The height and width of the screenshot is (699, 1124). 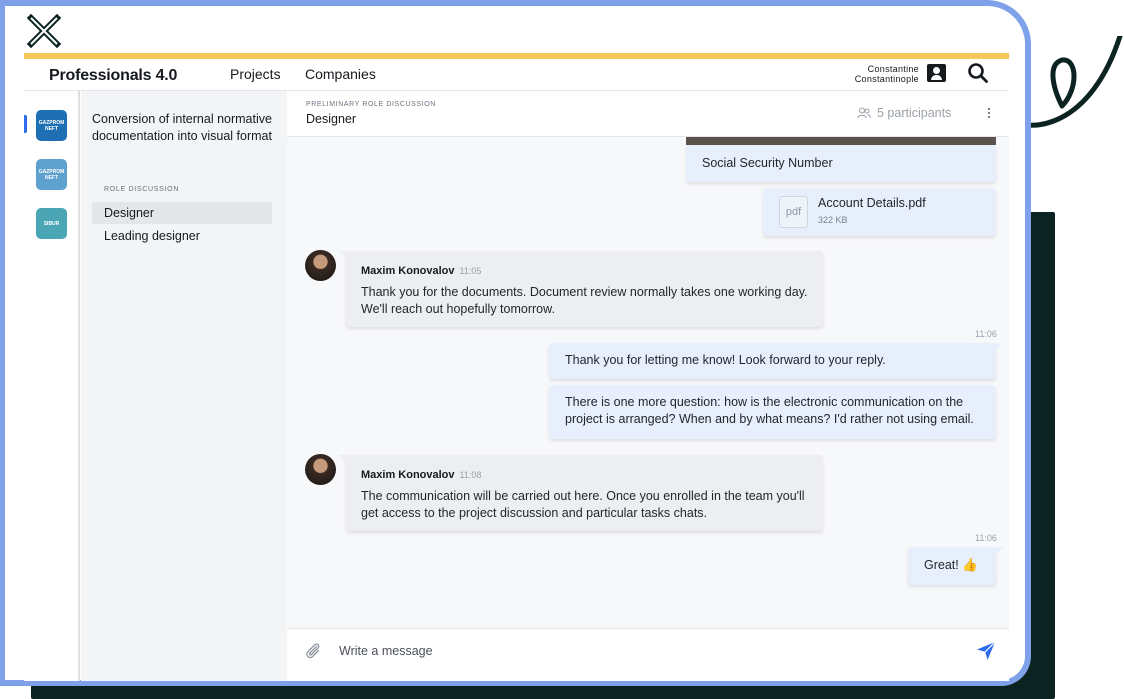 I want to click on message-bubble-outgoing: Great! 👍, so click(x=955, y=566).